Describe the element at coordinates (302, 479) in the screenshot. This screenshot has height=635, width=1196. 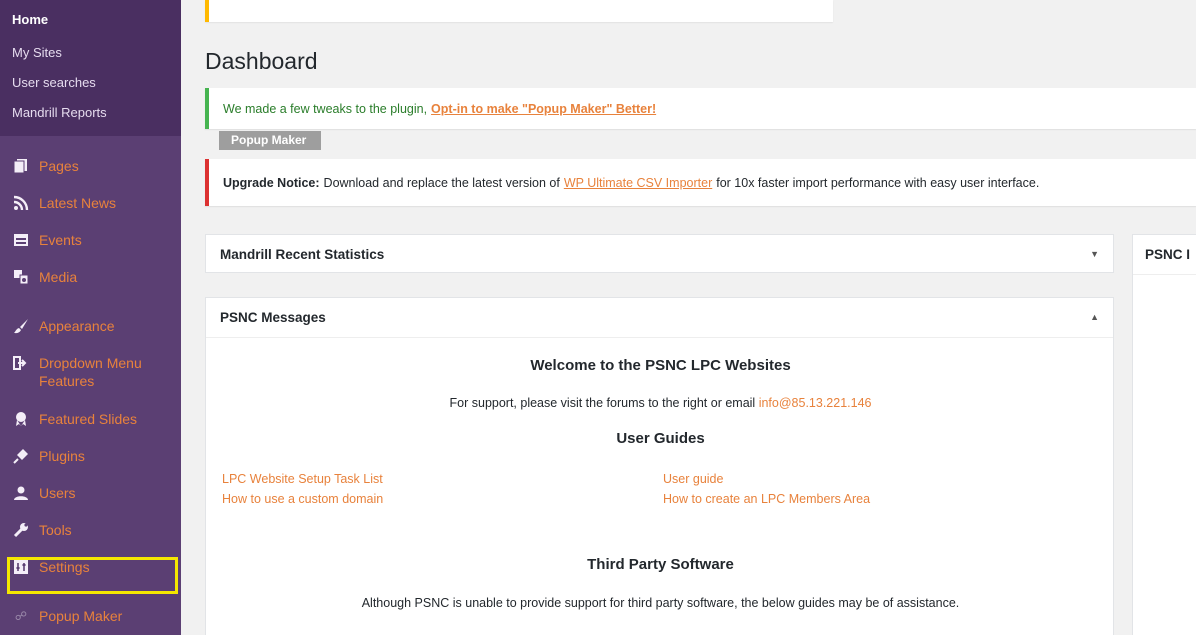
I see `setup-task-list-link: LPC Website Setup Task List` at that location.